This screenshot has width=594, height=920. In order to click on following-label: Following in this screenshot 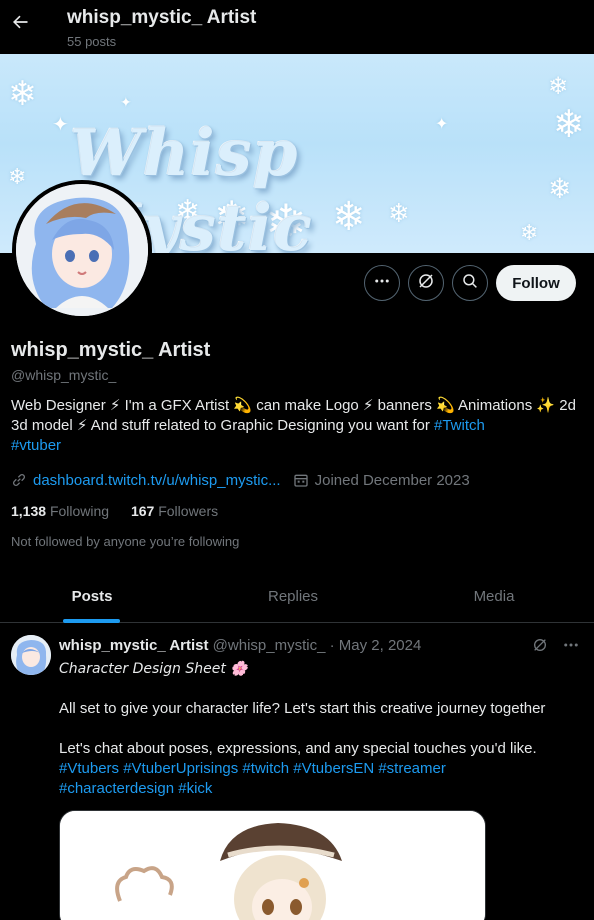, I will do `click(79, 511)`.